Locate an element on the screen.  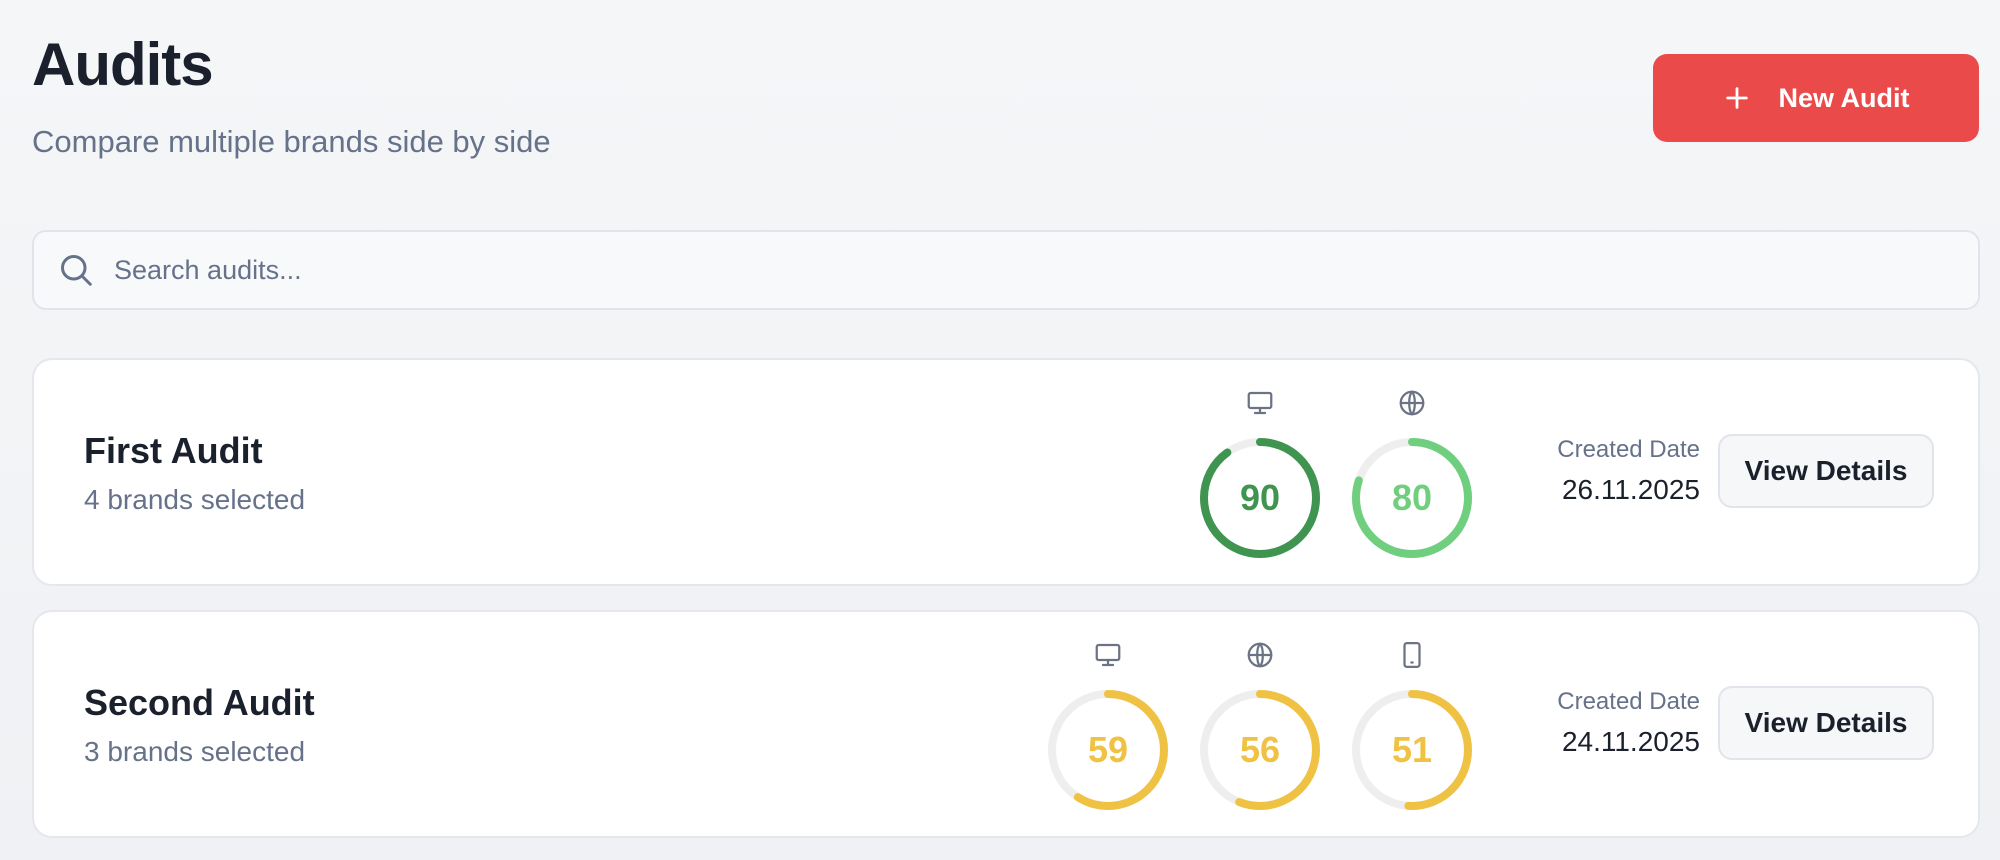
audit-brands-count: 4 brands selected is located at coordinates (195, 499).